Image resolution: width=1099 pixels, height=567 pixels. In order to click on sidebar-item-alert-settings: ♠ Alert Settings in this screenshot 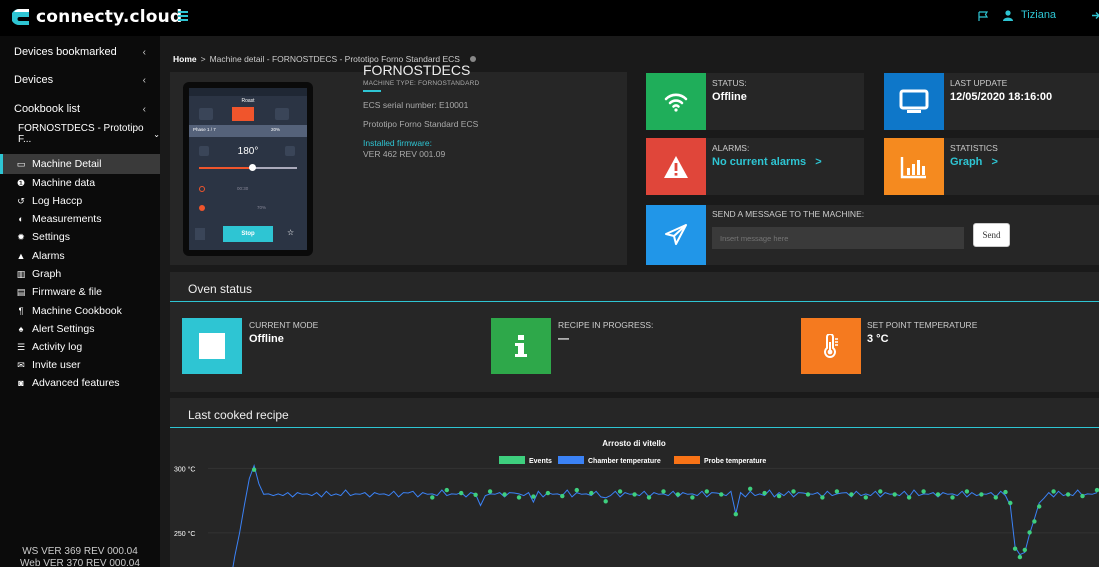, I will do `click(80, 329)`.